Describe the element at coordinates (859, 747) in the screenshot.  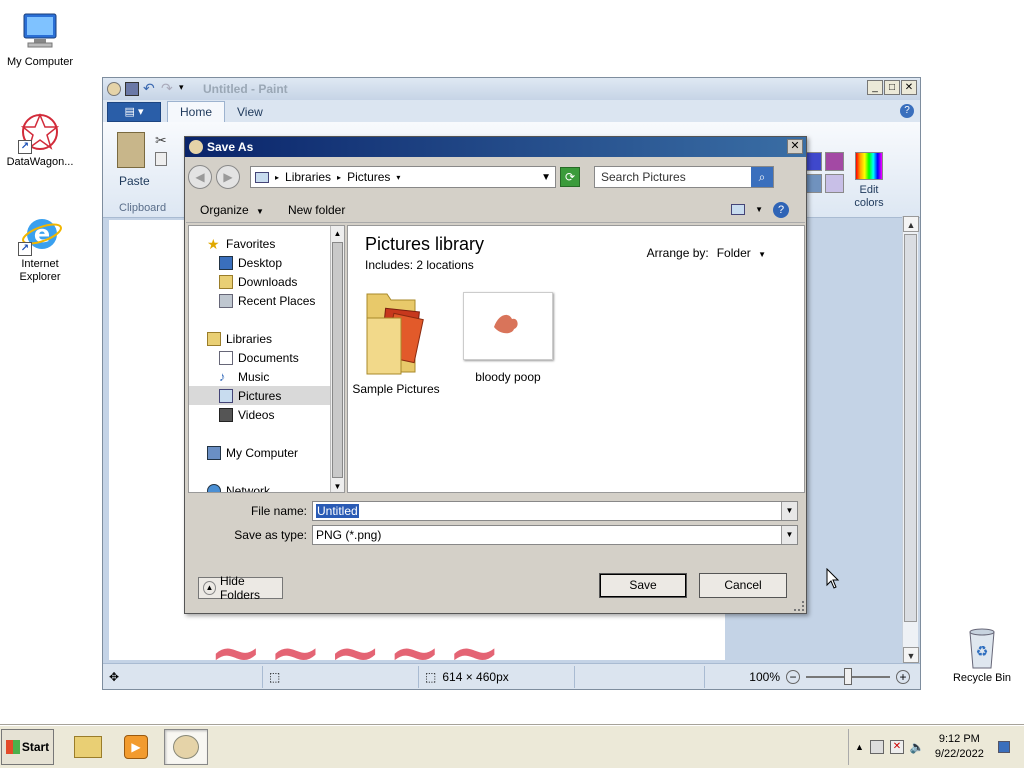
I see `show-hidden-icons-icon: ▲` at that location.